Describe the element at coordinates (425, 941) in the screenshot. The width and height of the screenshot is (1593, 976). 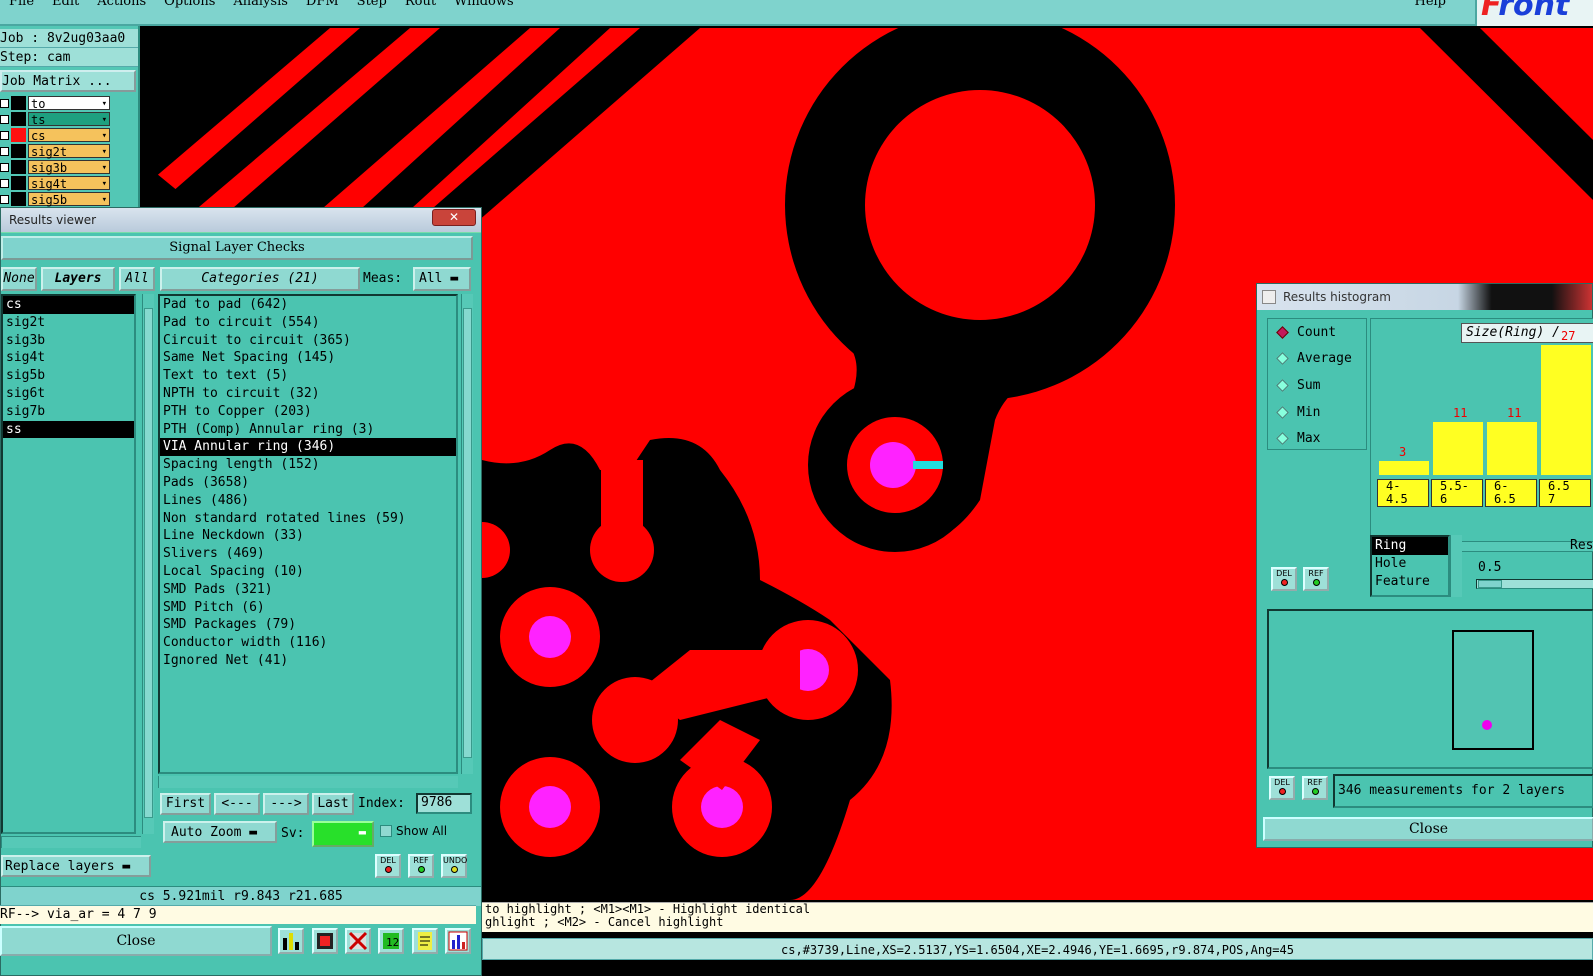
I see `report-icon` at that location.